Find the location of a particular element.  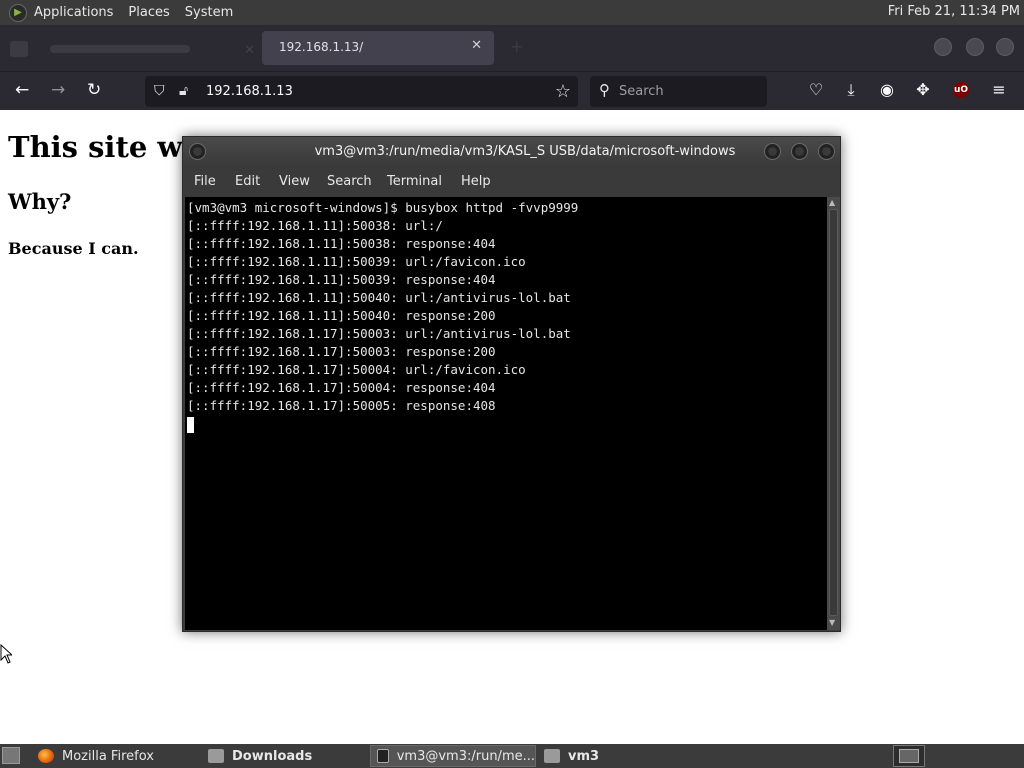

terminal-maximize-button is located at coordinates (799, 151).